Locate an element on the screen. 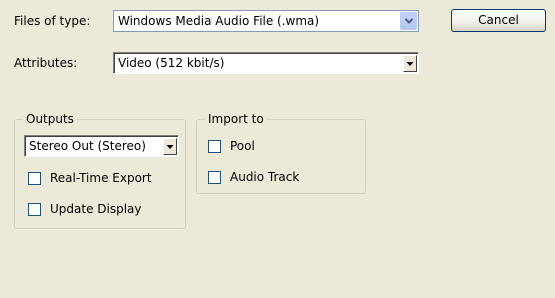  outputs-dropdown-button is located at coordinates (170, 146).